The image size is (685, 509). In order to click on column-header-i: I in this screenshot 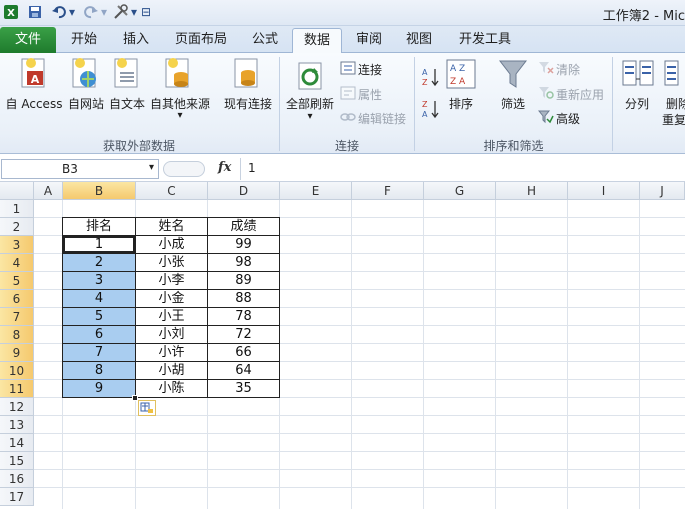, I will do `click(604, 191)`.